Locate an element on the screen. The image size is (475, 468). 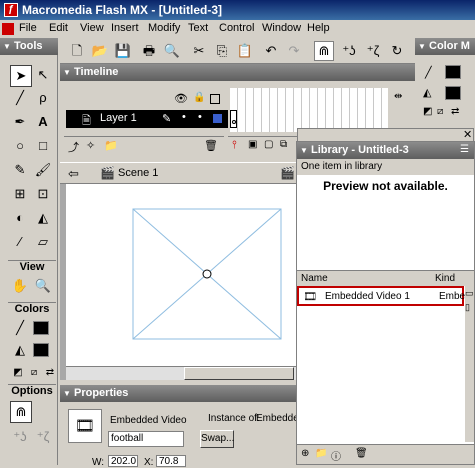
library-delete-icon: 🗑 is located at coordinates (361, 453).